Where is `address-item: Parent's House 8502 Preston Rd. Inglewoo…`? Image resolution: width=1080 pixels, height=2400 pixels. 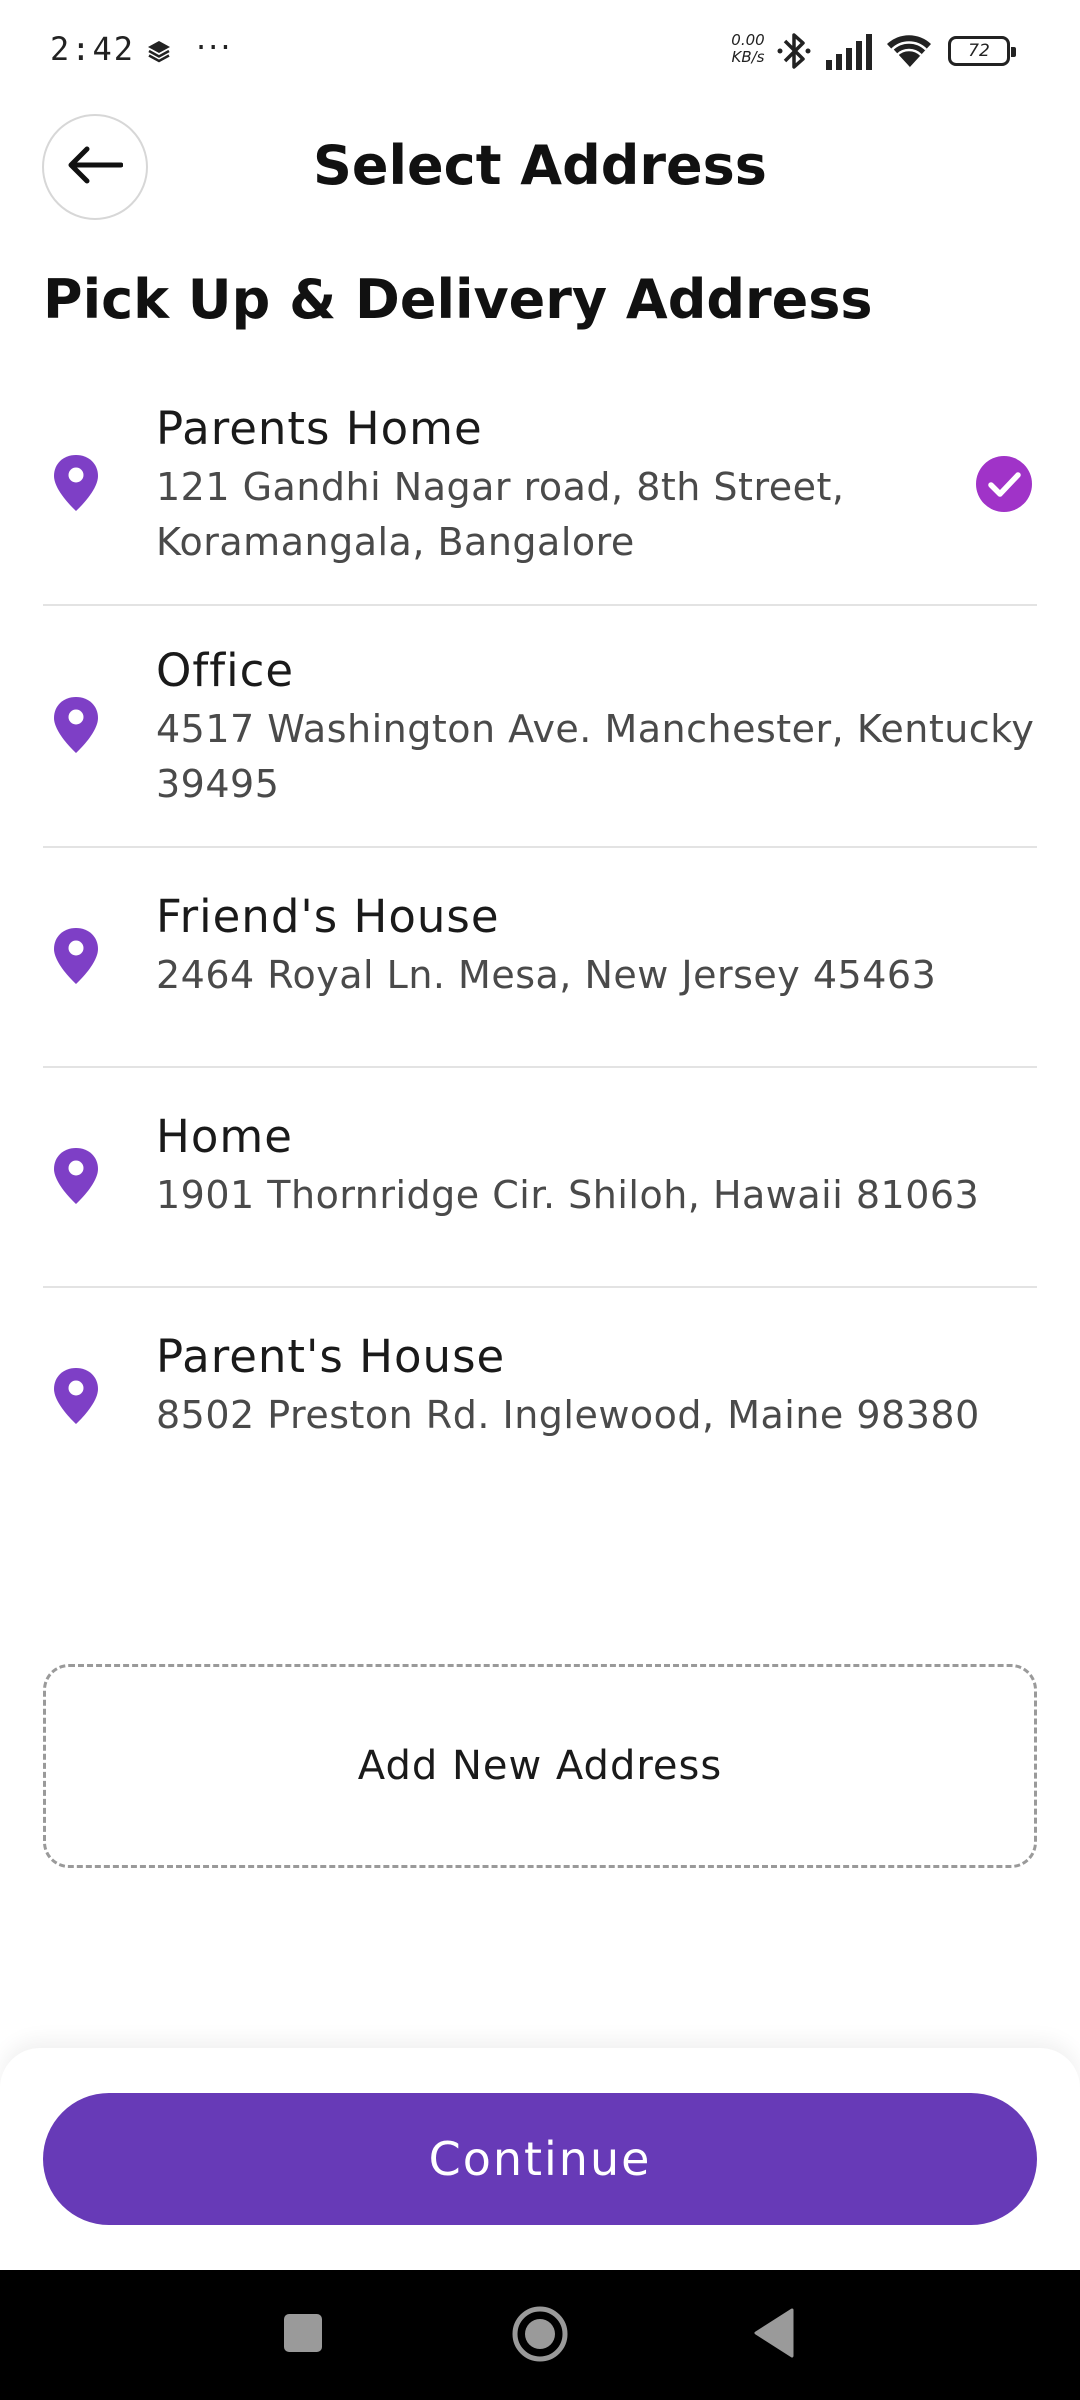
address-item: Parent's House 8502 Preston Rd. Inglewoo… is located at coordinates (540, 1386).